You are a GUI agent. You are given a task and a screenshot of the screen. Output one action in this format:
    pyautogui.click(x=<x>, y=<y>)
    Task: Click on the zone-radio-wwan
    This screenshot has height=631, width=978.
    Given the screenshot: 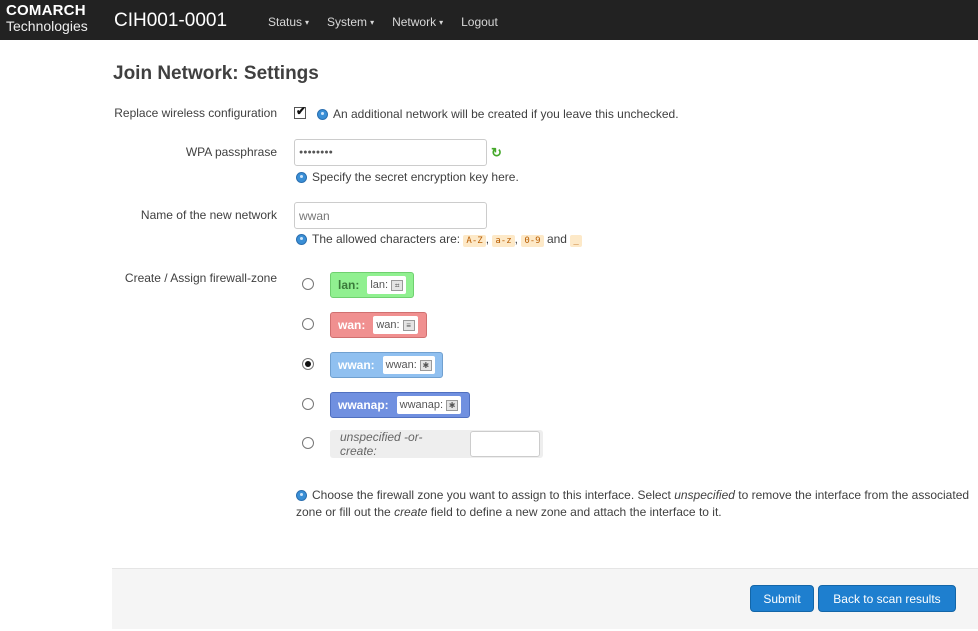 What is the action you would take?
    pyautogui.click(x=308, y=364)
    